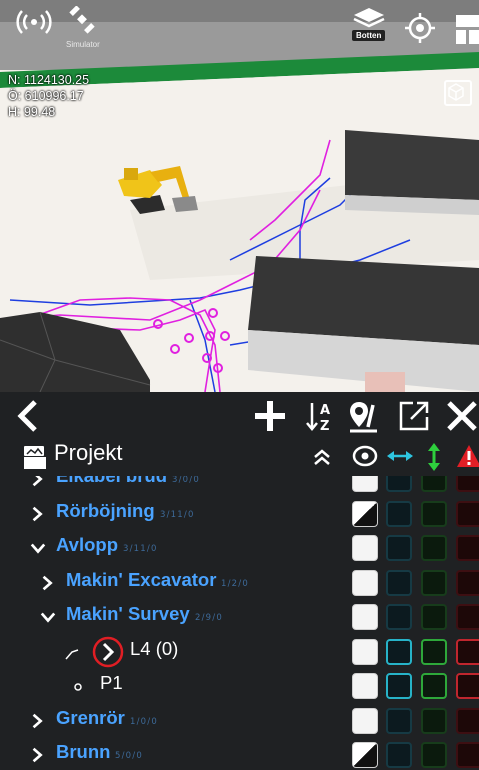  Describe the element at coordinates (364, 416) in the screenshot. I see `edit-pin-button` at that location.